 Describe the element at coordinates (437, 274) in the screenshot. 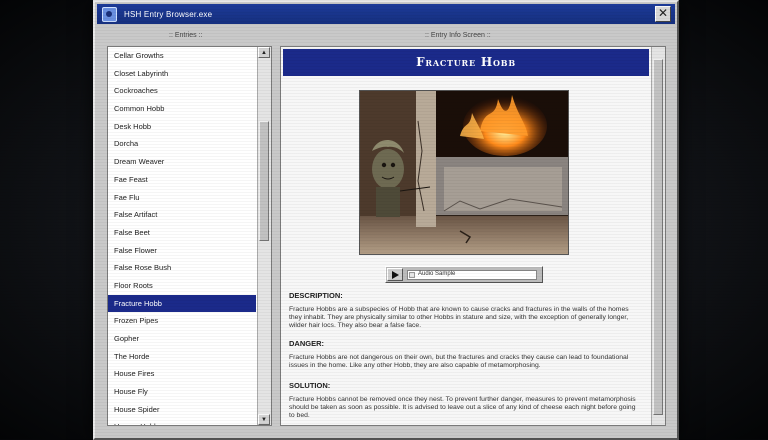

I see `audio-sample-label: Audio Sample` at that location.